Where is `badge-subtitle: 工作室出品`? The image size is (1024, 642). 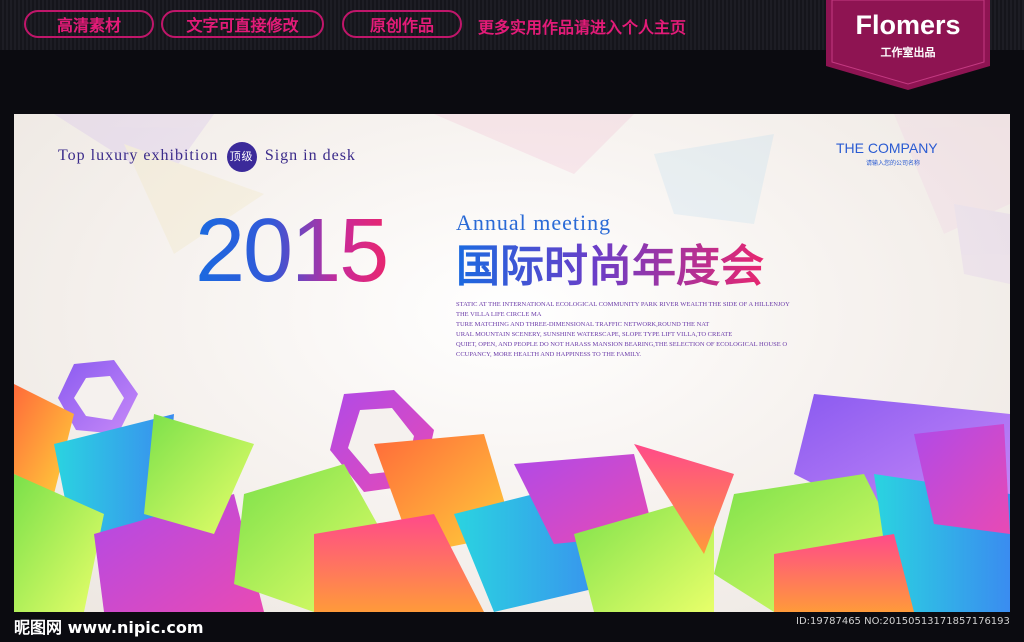
badge-subtitle: 工作室出品 is located at coordinates (908, 52).